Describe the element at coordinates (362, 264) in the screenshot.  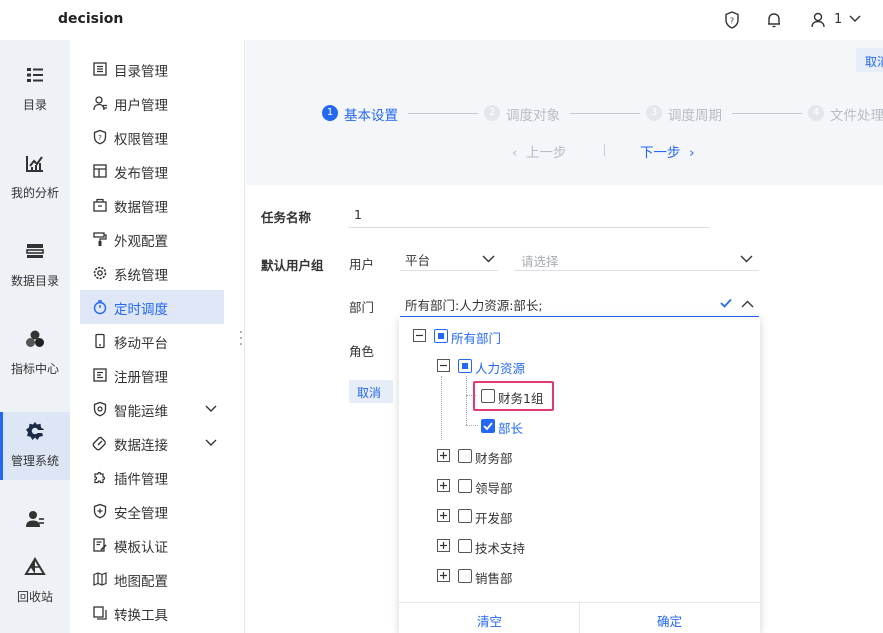
I see `user-label: 用户` at that location.